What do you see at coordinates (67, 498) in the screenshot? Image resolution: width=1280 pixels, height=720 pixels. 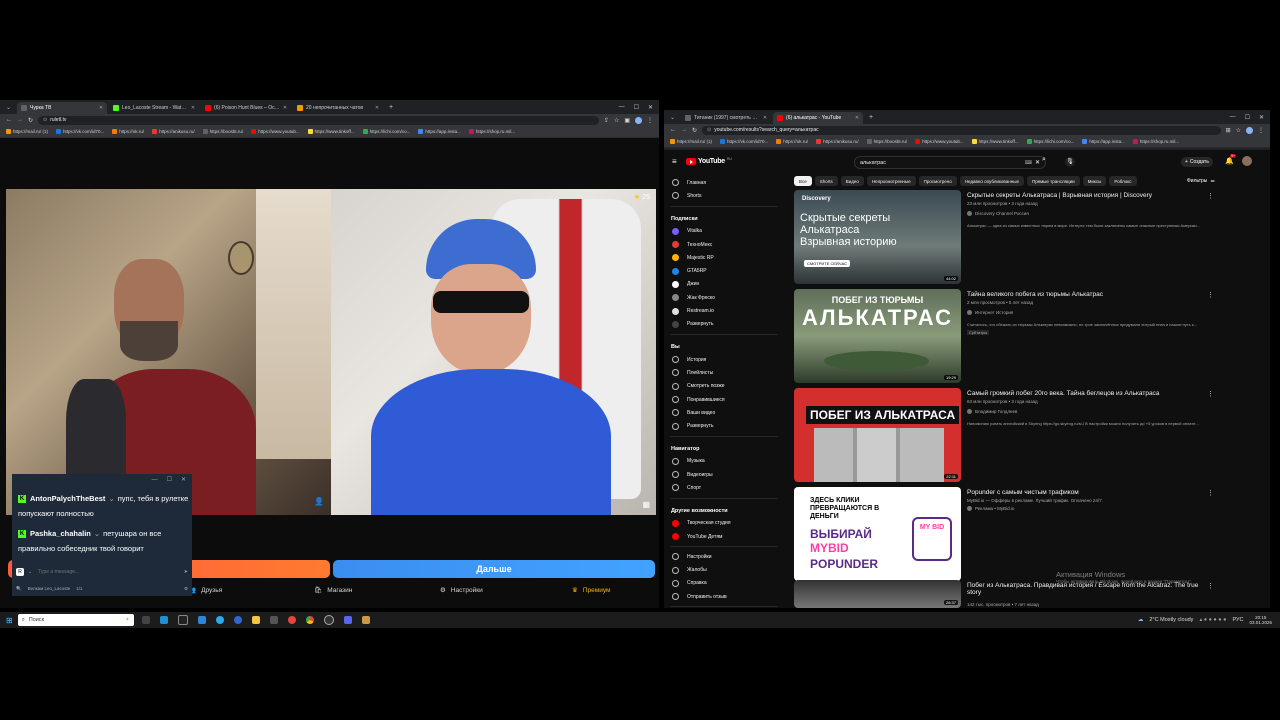 I see `chat-username: AntonPalychTheBest` at bounding box center [67, 498].